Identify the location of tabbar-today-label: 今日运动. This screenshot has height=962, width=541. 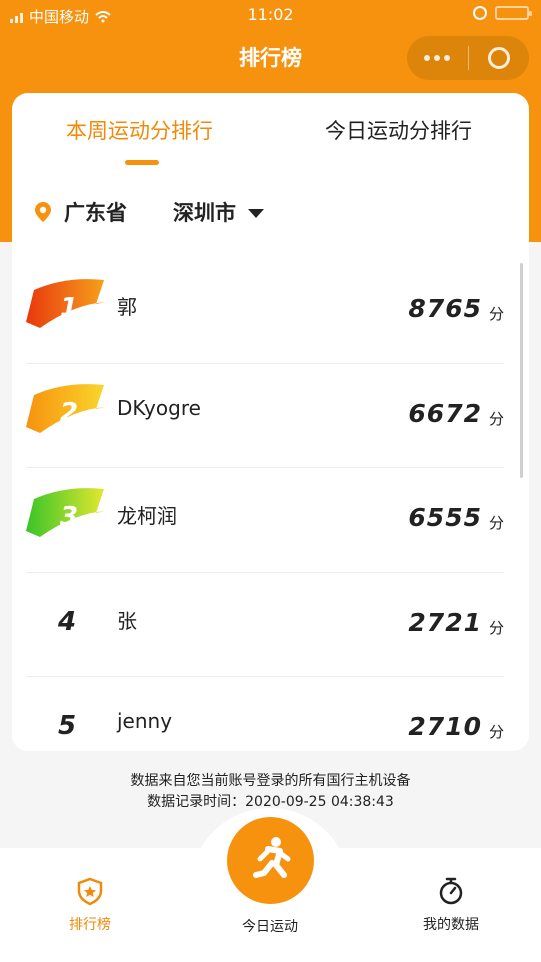
(270, 927).